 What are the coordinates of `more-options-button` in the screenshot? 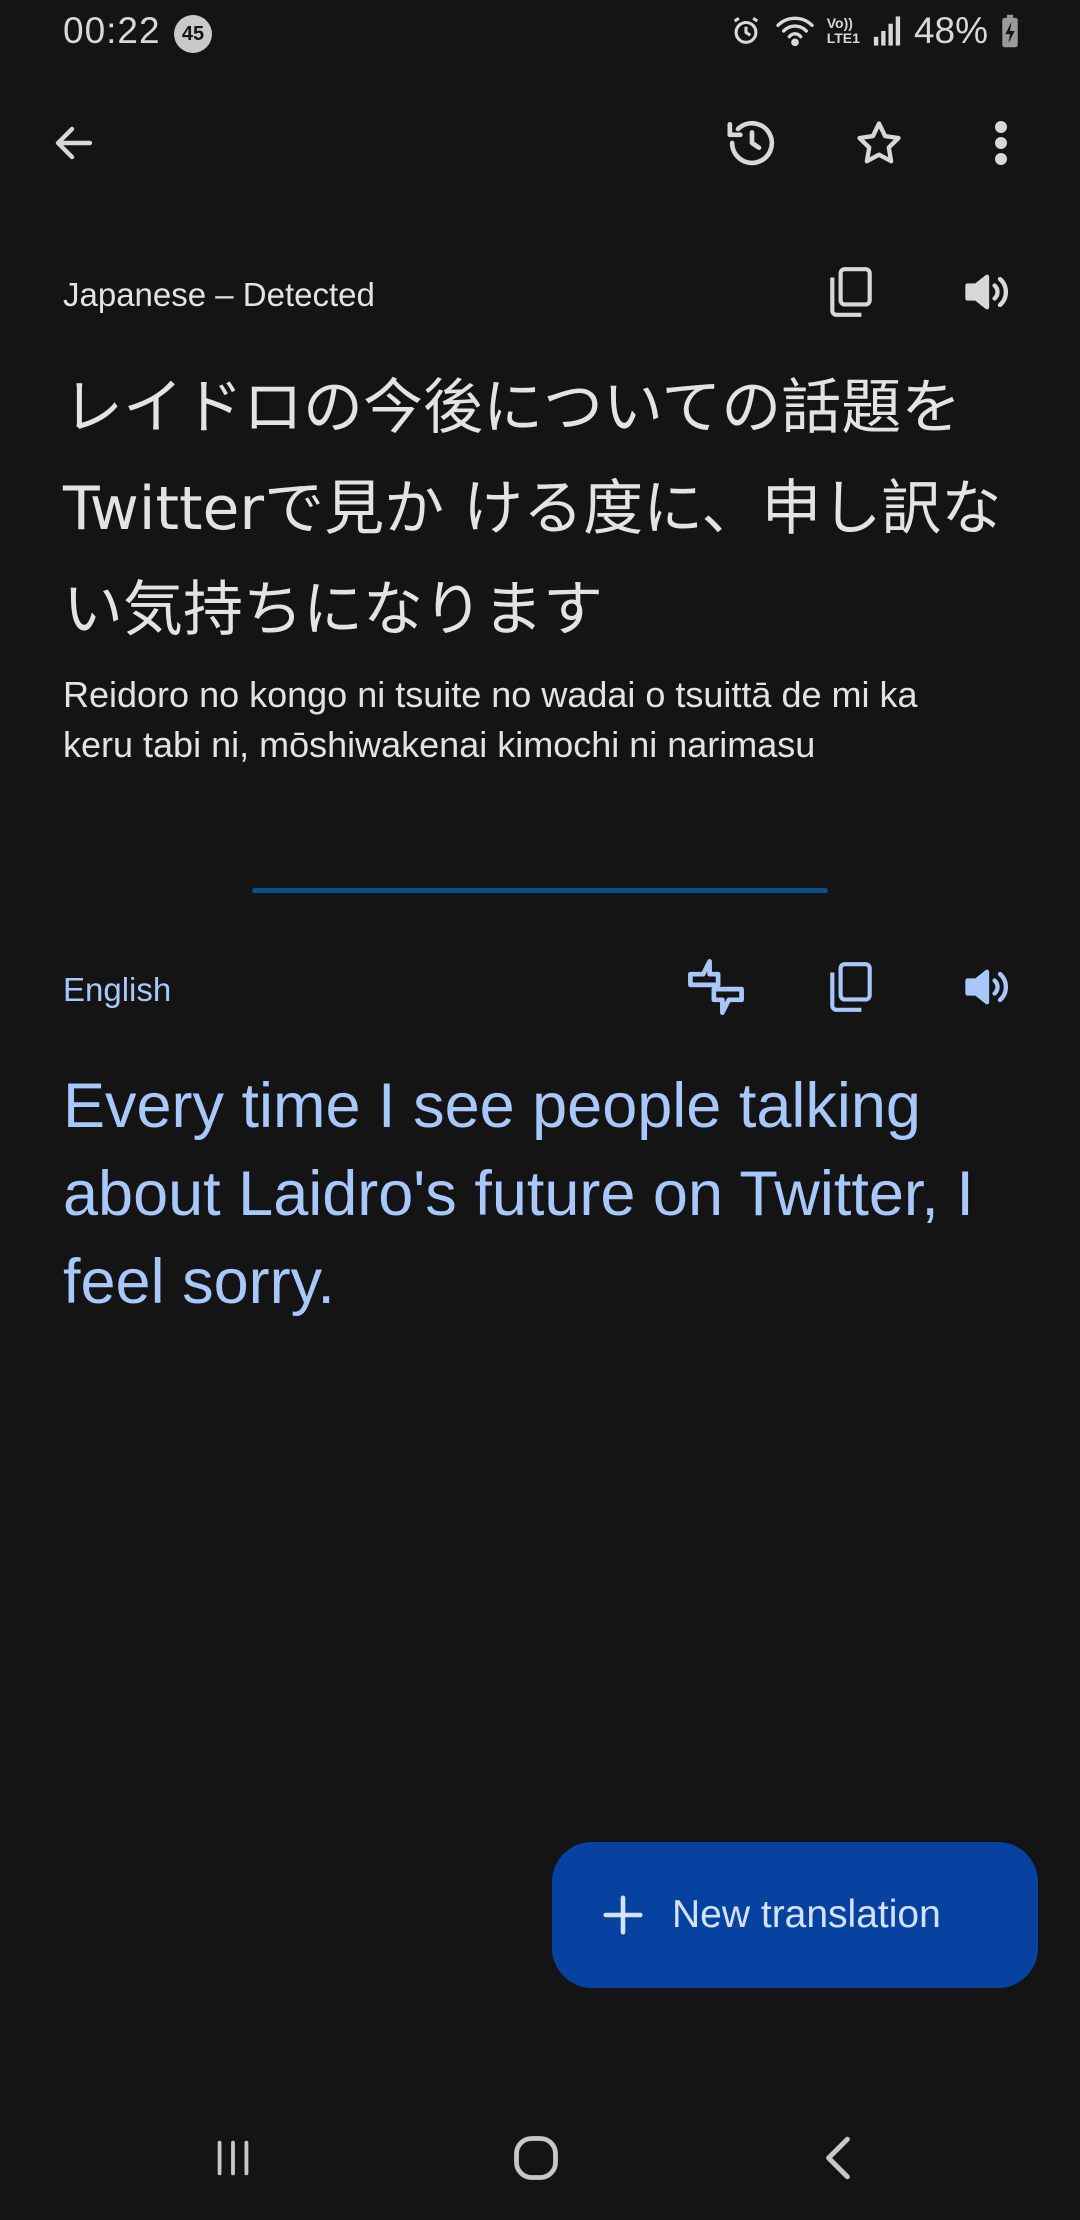 It's located at (1001, 145).